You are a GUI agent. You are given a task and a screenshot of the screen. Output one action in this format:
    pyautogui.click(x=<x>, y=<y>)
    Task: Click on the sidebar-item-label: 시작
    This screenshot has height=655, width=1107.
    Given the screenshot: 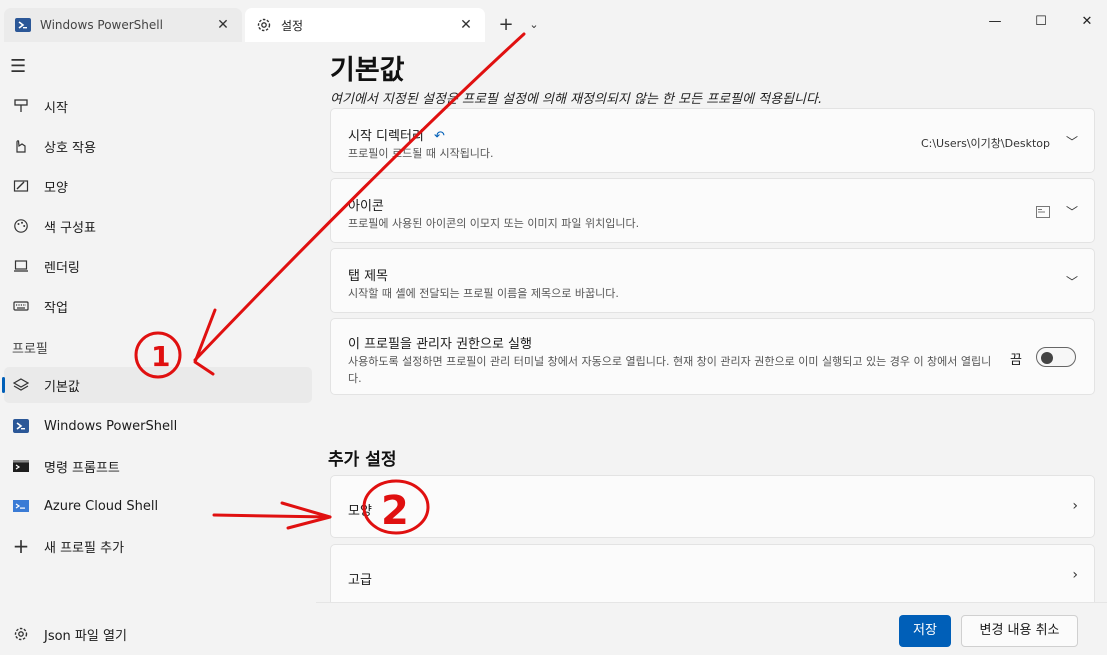 What is the action you would take?
    pyautogui.click(x=56, y=108)
    